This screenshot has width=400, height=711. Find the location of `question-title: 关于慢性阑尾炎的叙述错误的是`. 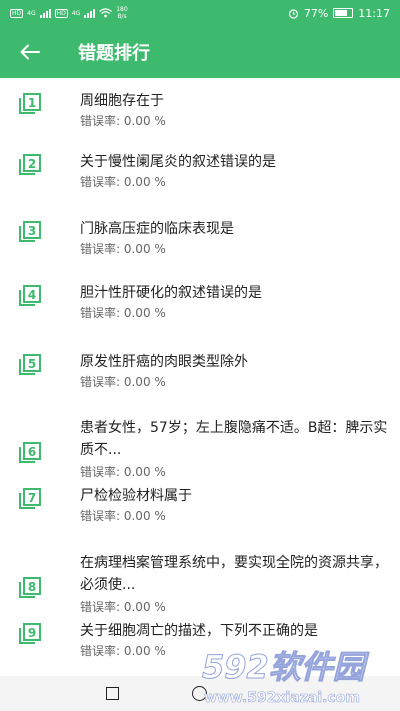

question-title: 关于慢性阑尾炎的叙述错误的是 is located at coordinates (178, 162).